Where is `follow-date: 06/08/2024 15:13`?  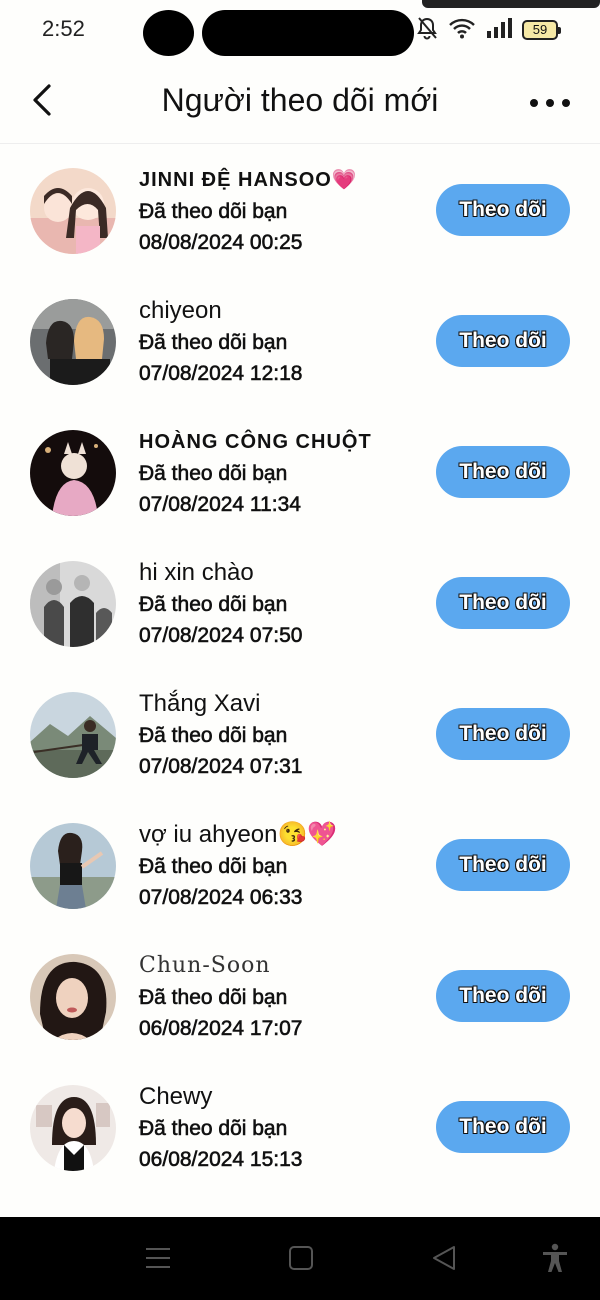
follow-date: 06/08/2024 15:13 is located at coordinates (221, 1160).